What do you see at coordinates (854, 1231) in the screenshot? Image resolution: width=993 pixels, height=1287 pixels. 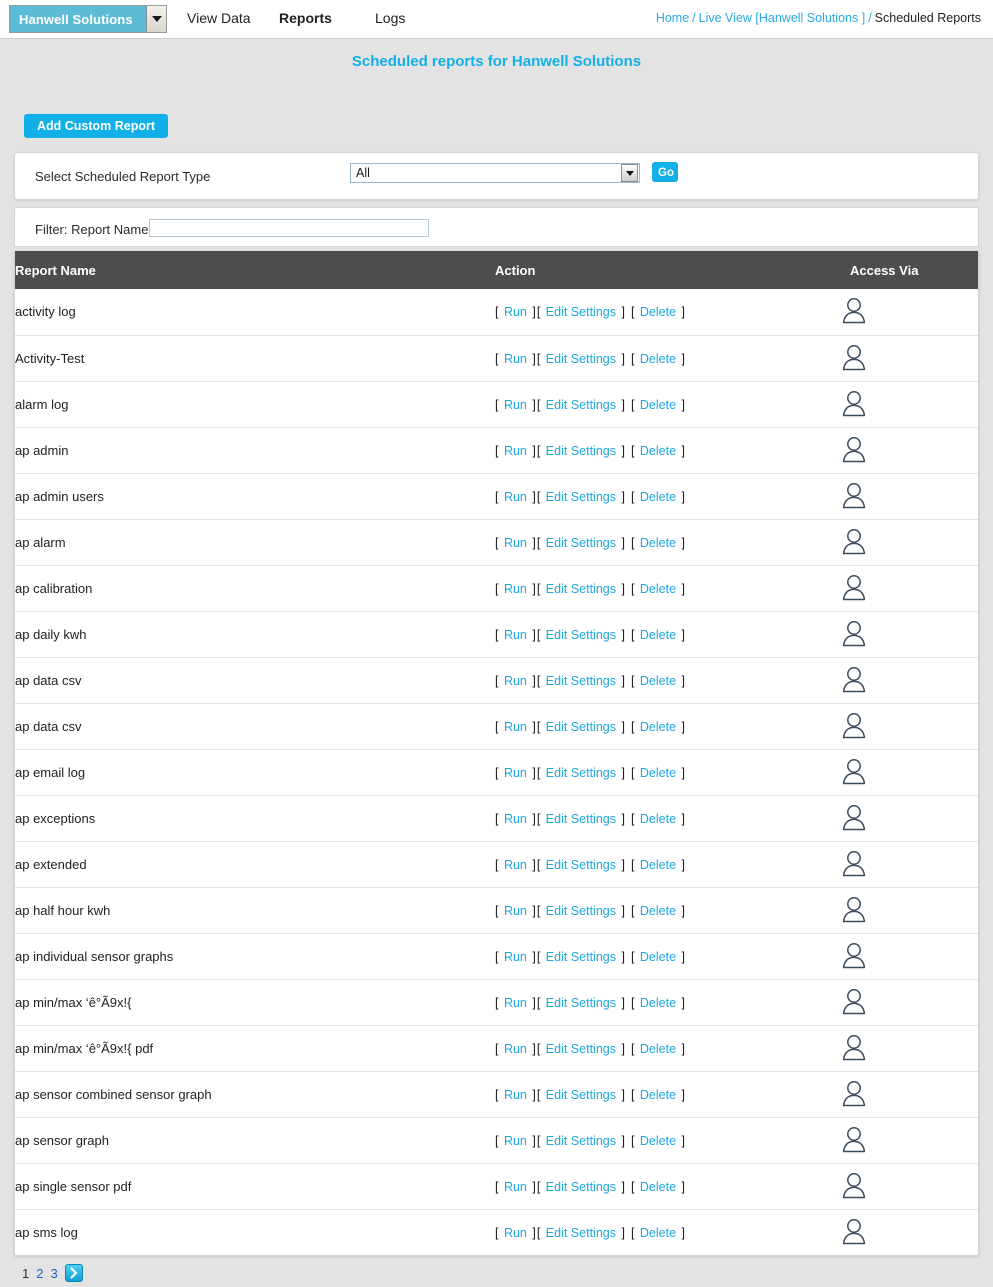 I see `user-icon` at bounding box center [854, 1231].